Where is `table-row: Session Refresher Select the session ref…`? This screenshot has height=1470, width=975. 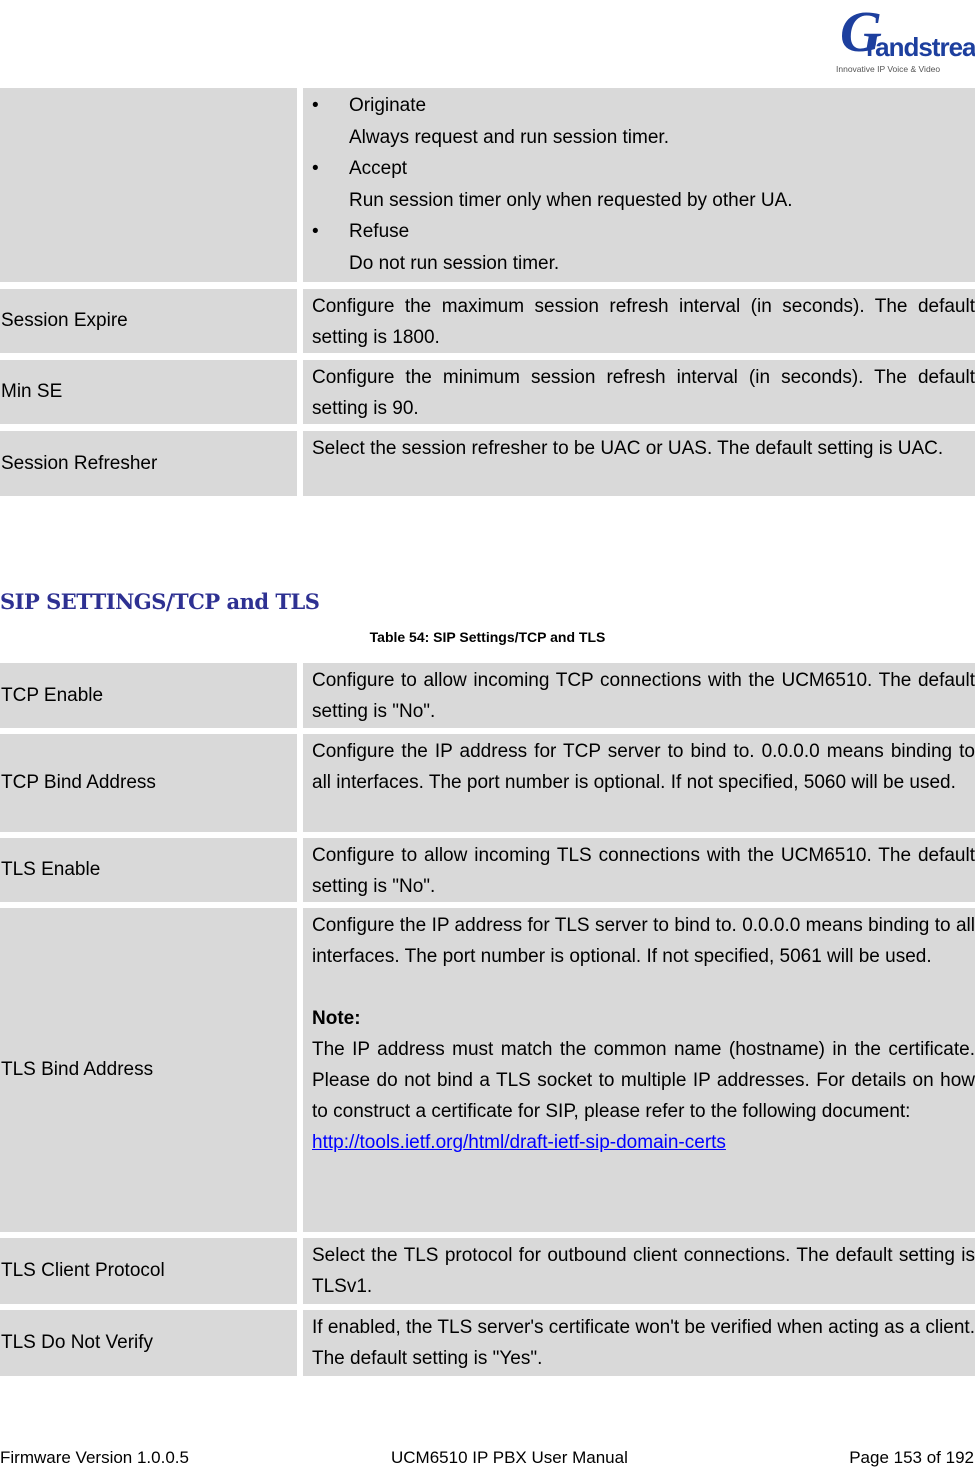 table-row: Session Refresher Select the session ref… is located at coordinates (487, 463).